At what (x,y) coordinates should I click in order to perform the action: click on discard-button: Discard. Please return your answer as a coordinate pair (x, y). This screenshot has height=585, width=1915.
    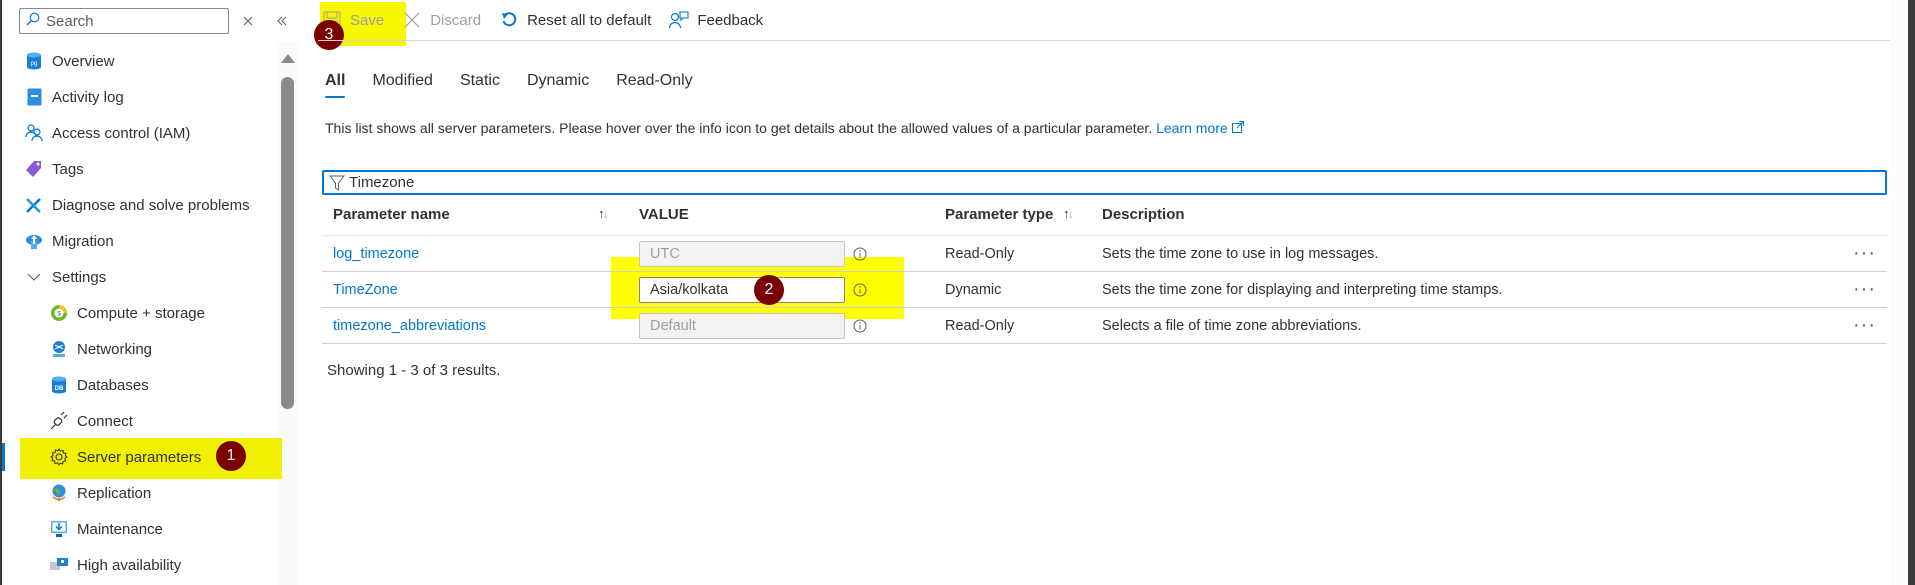
    Looking at the image, I should click on (441, 20).